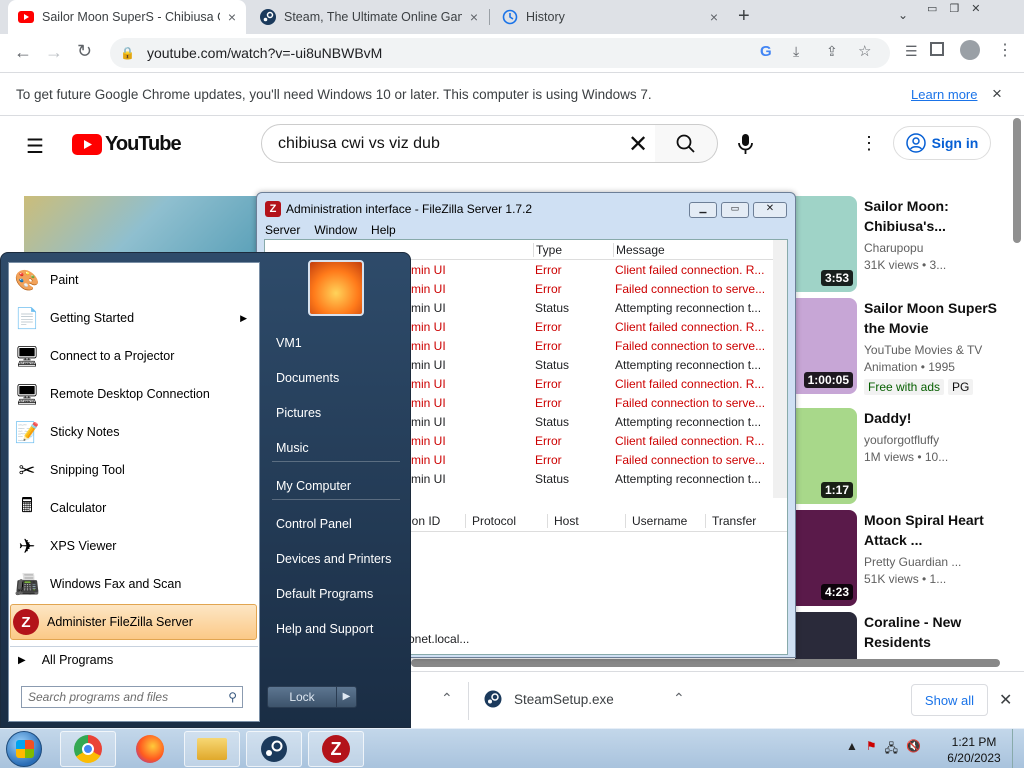 The width and height of the screenshot is (1024, 768). What do you see at coordinates (1017, 180) in the screenshot?
I see `page-scrollbar` at bounding box center [1017, 180].